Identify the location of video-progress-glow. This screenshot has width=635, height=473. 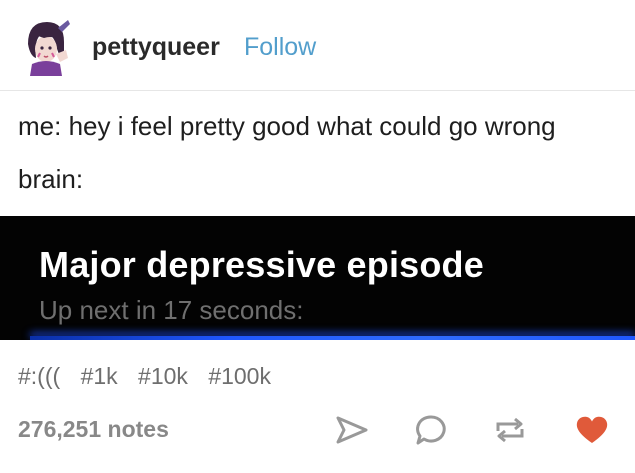
(332, 338).